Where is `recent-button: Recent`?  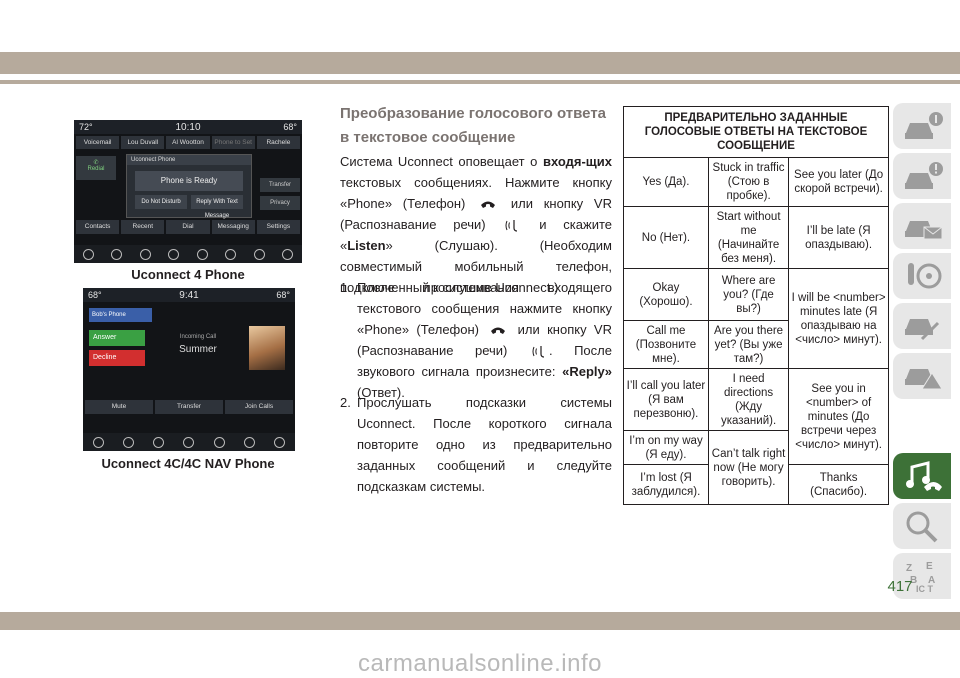
recent-button: Recent is located at coordinates (143, 227).